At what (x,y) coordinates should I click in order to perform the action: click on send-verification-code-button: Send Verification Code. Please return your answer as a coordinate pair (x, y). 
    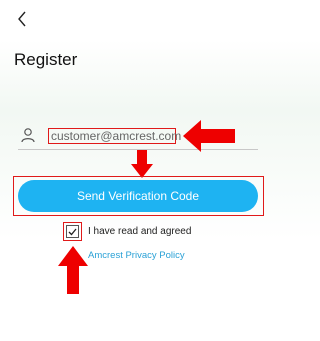
    Looking at the image, I should click on (138, 196).